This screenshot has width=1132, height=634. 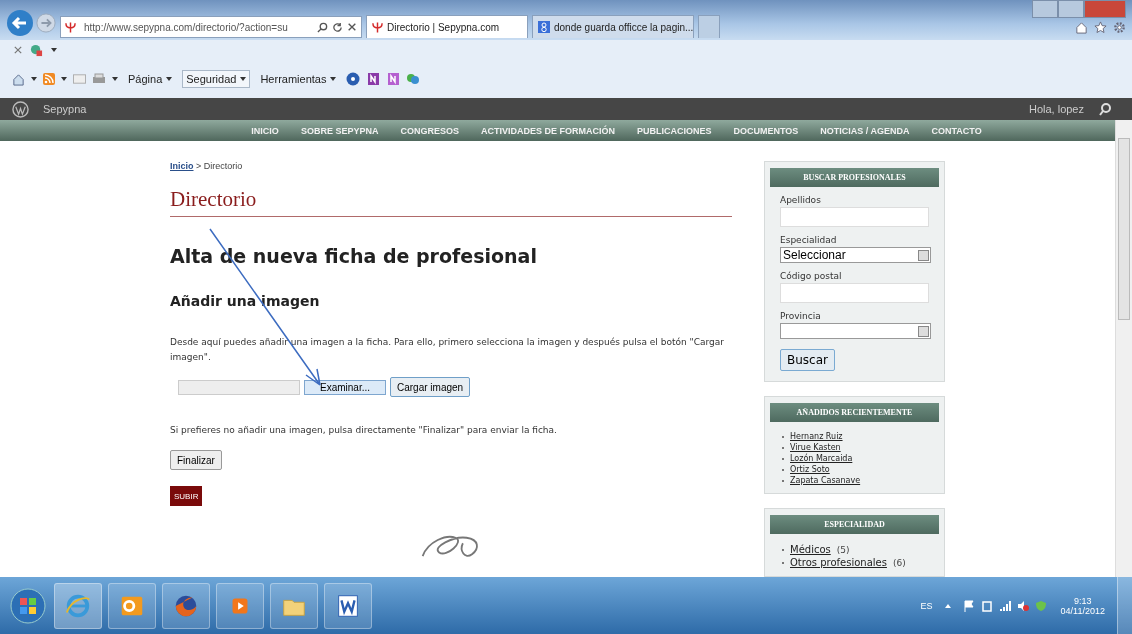 I want to click on note-text: Si prefieres no añadir una imagen, pulsa directamente "Finalizar" para enviar la ficha., so click(x=363, y=430).